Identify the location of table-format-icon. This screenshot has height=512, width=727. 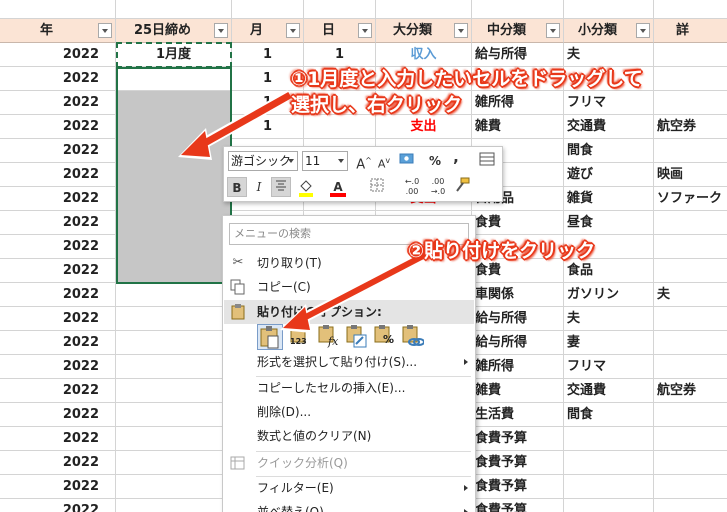
(487, 161).